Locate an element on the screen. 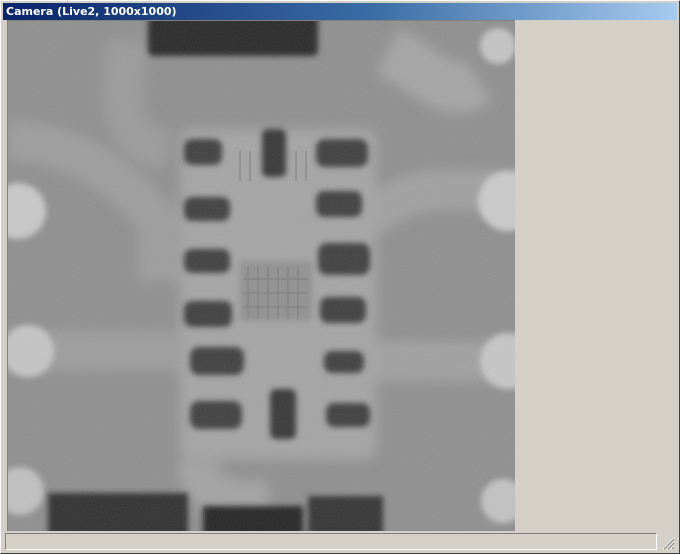 The width and height of the screenshot is (680, 554). status-bar is located at coordinates (340, 541).